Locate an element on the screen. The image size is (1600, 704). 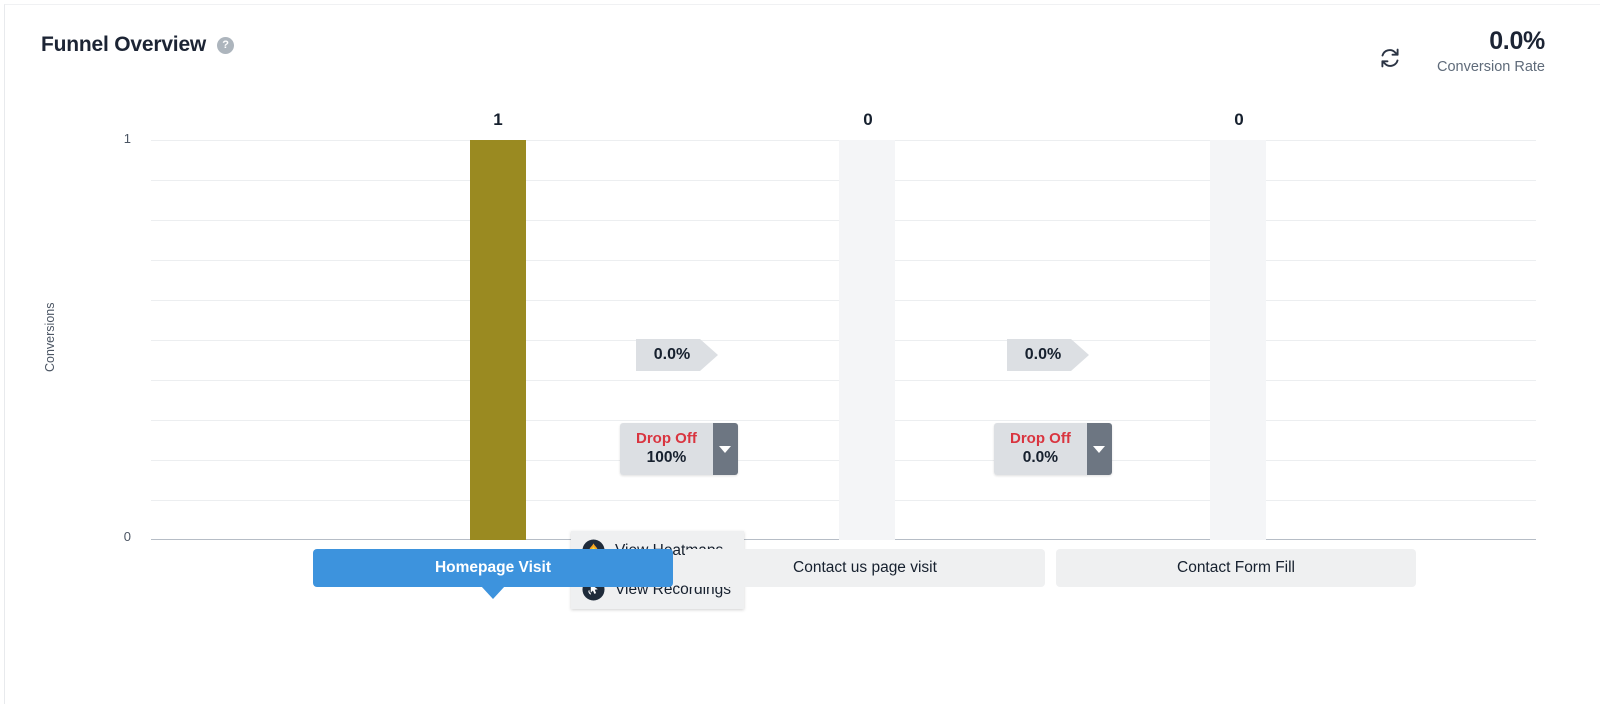
drop-off-content-2: Drop Off 0.0% is located at coordinates (1040, 449).